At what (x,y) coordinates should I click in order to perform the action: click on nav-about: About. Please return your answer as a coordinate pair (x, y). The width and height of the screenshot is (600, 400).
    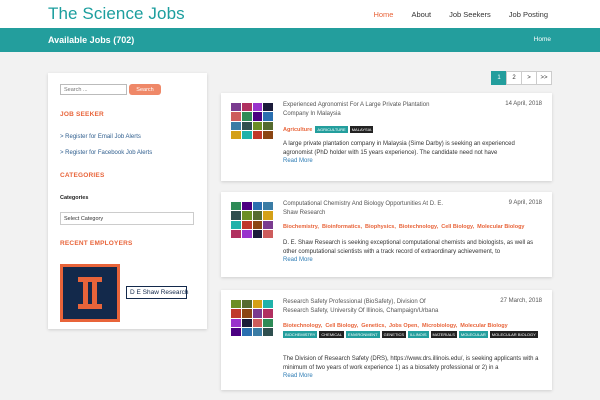
    Looking at the image, I should click on (421, 14).